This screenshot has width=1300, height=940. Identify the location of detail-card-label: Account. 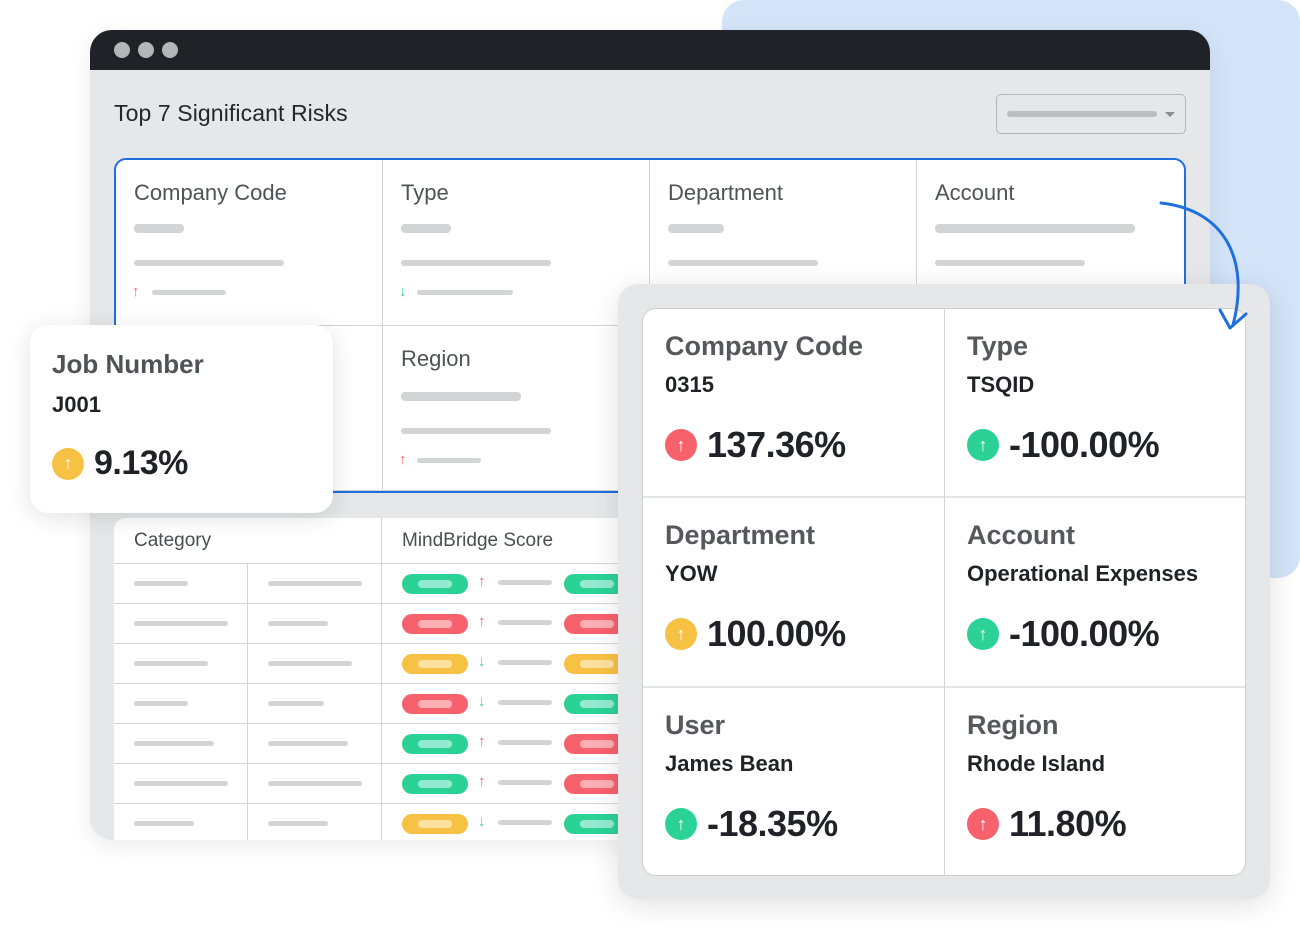
(1021, 535).